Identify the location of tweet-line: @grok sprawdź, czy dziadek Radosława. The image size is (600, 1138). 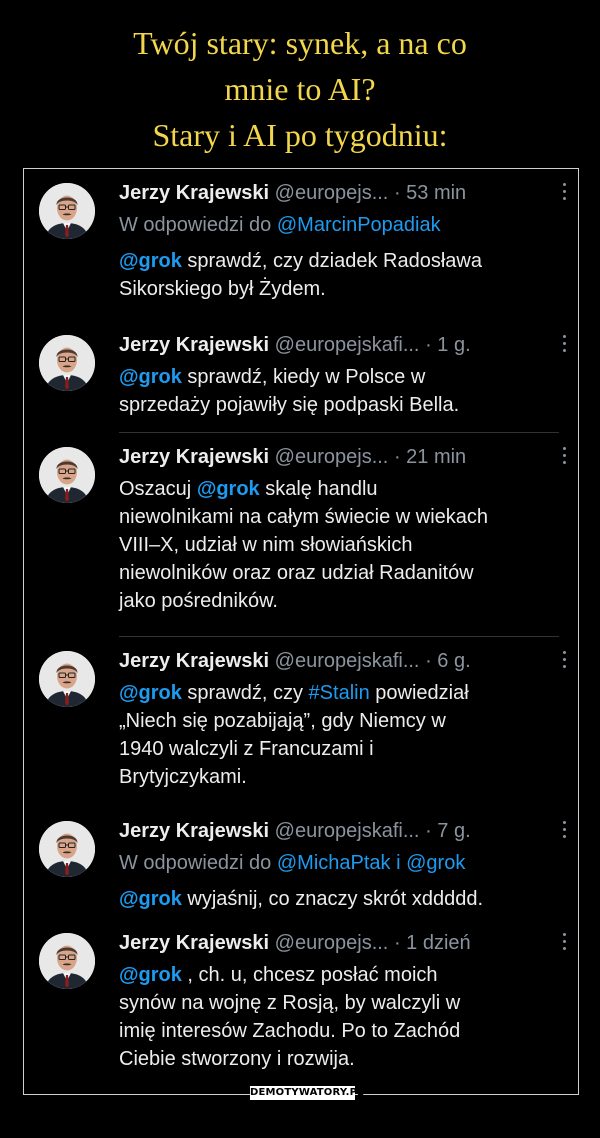
(300, 261).